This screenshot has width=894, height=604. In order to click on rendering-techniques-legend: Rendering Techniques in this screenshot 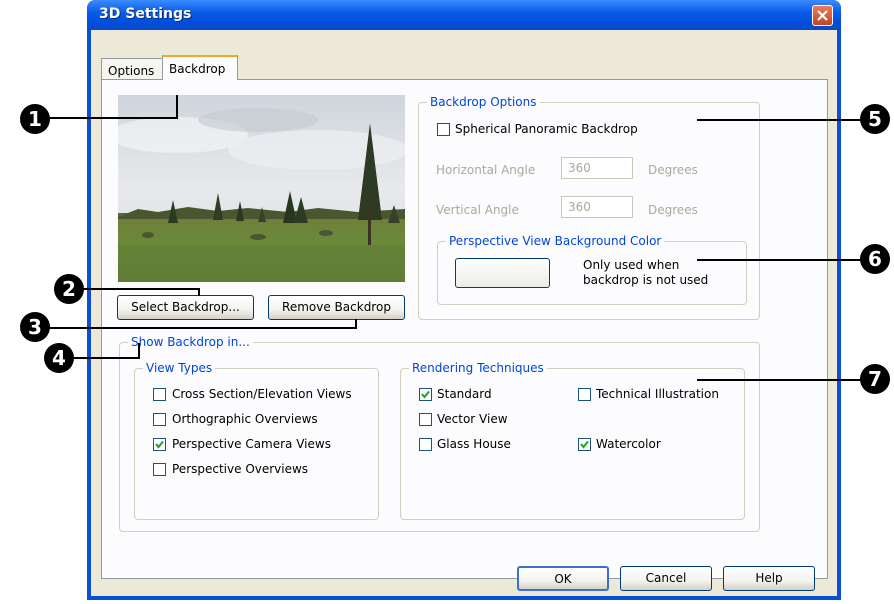, I will do `click(478, 368)`.